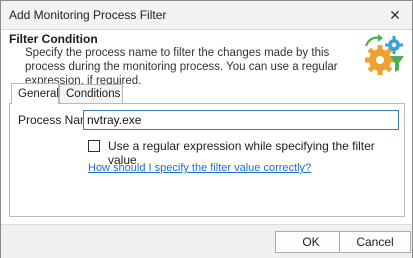 The width and height of the screenshot is (413, 258). I want to click on use-regex-checkbox, so click(94, 146).